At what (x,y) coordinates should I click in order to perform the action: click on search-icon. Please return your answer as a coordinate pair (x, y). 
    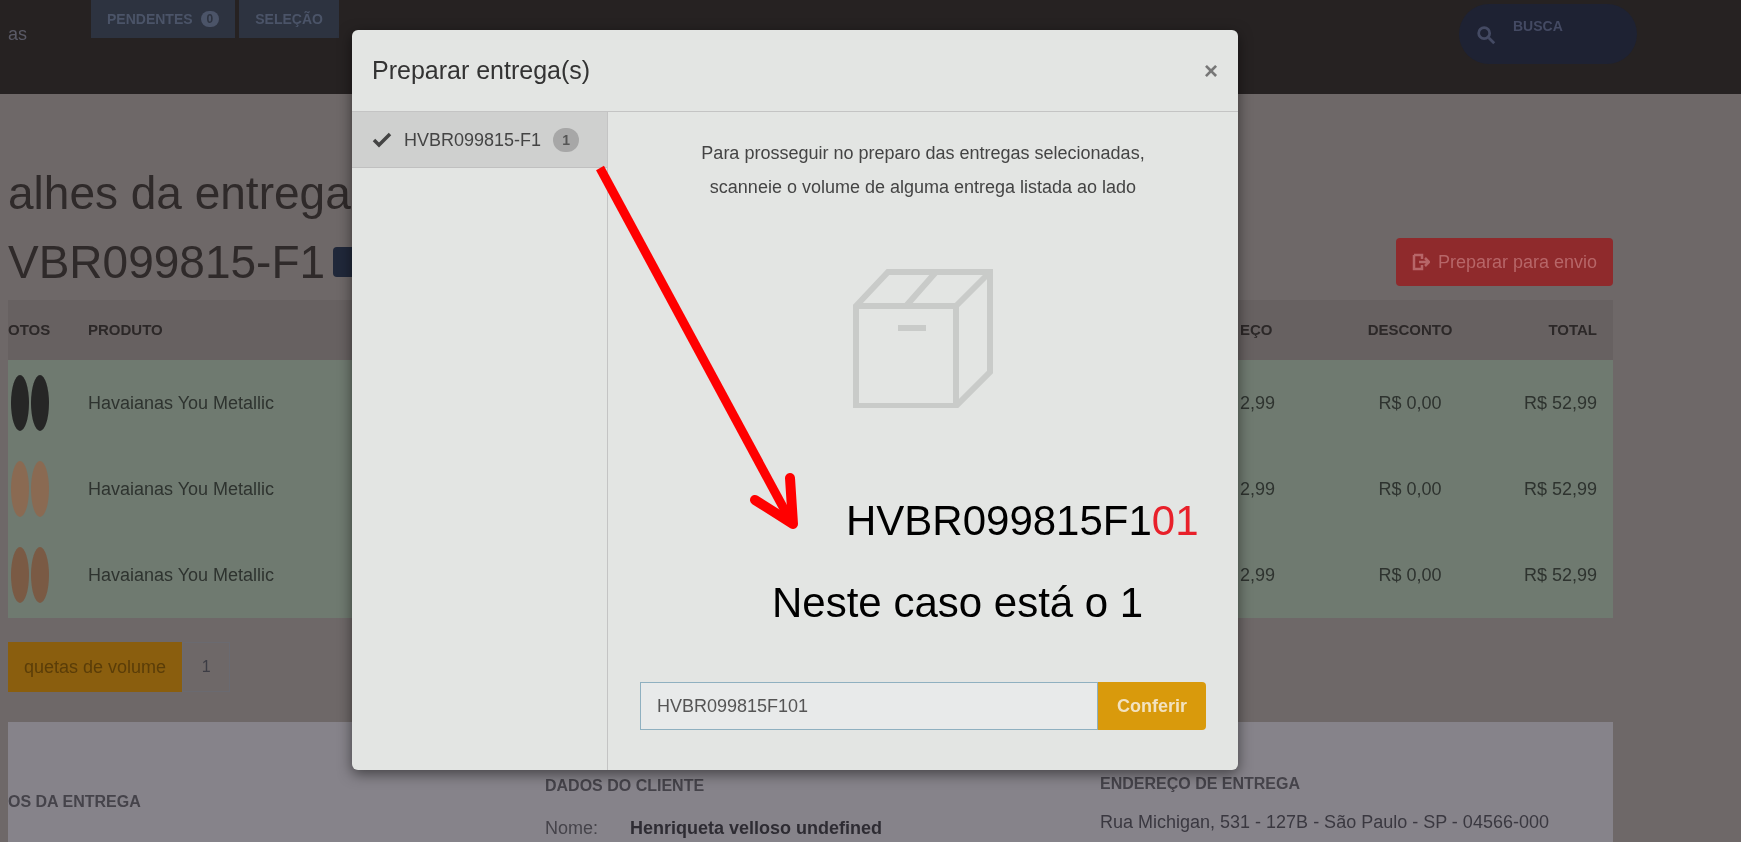
    Looking at the image, I should click on (1486, 35).